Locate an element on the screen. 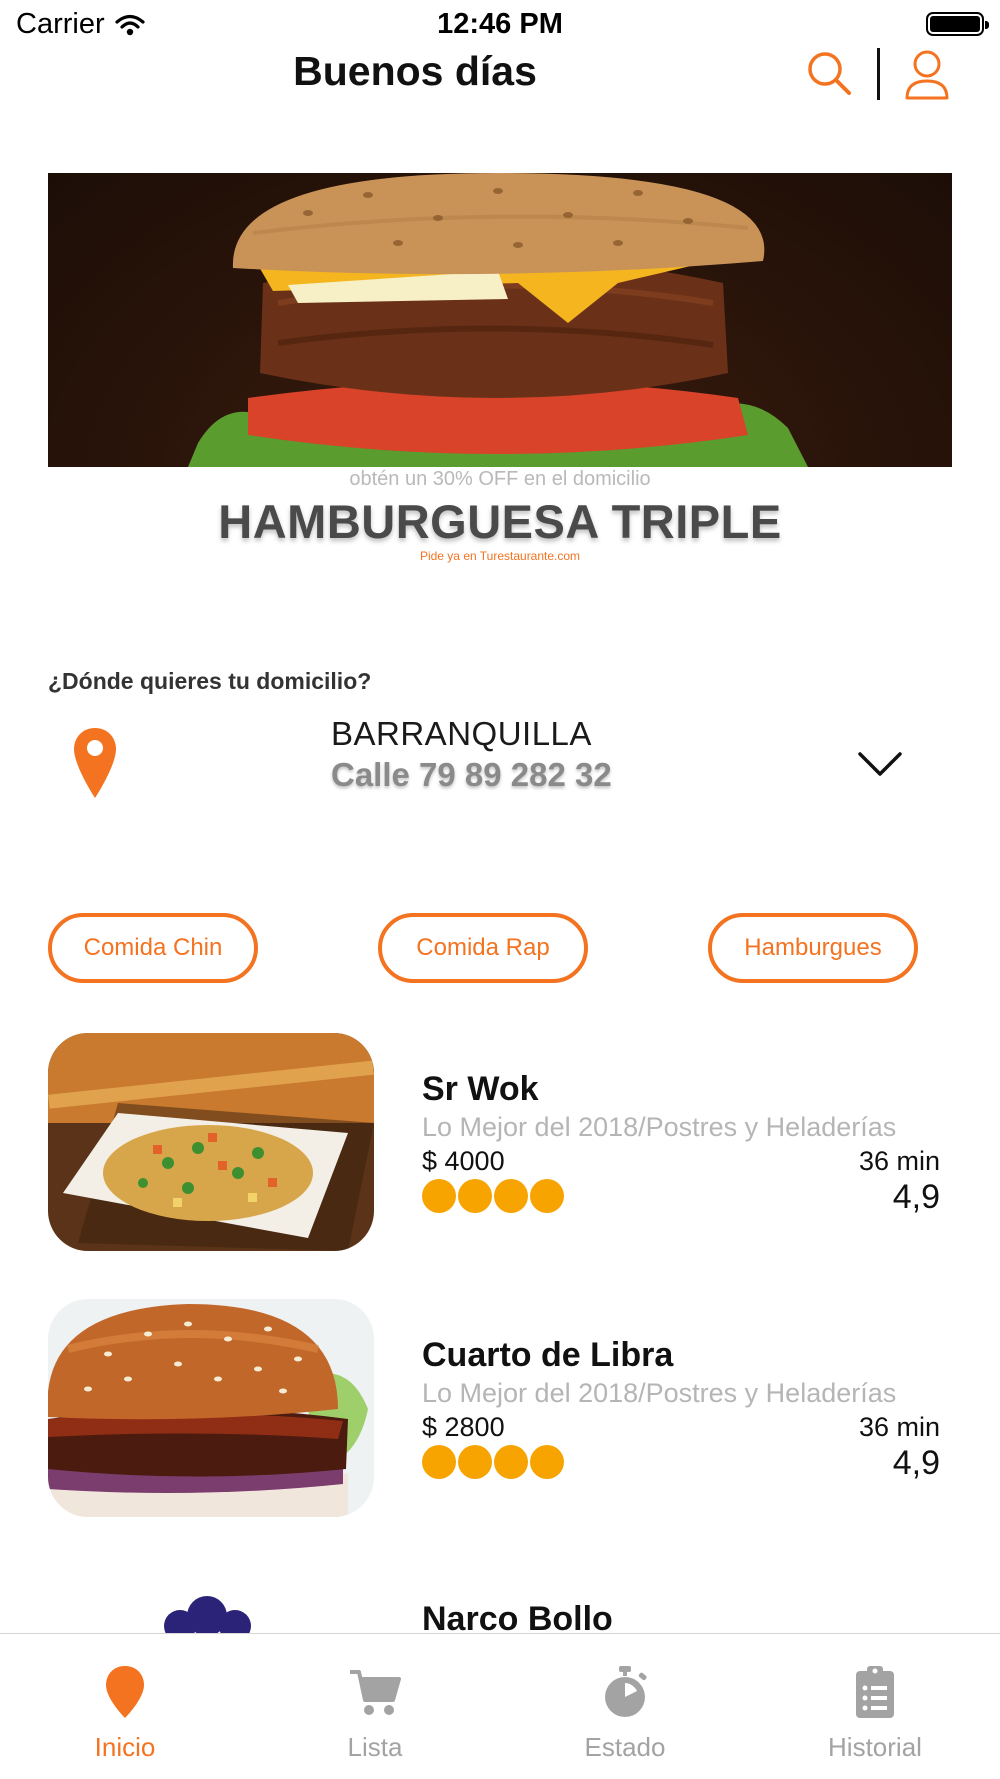 This screenshot has height=1779, width=1000. tab-bar: Inicio Lista Estado Historial is located at coordinates (500, 1706).